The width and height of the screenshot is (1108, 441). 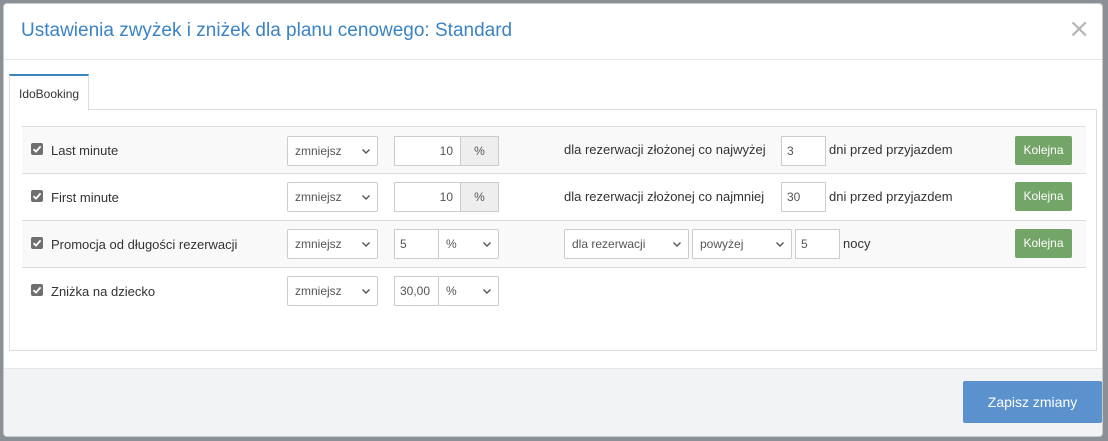 What do you see at coordinates (803, 197) in the screenshot?
I see `days-input: 30` at bounding box center [803, 197].